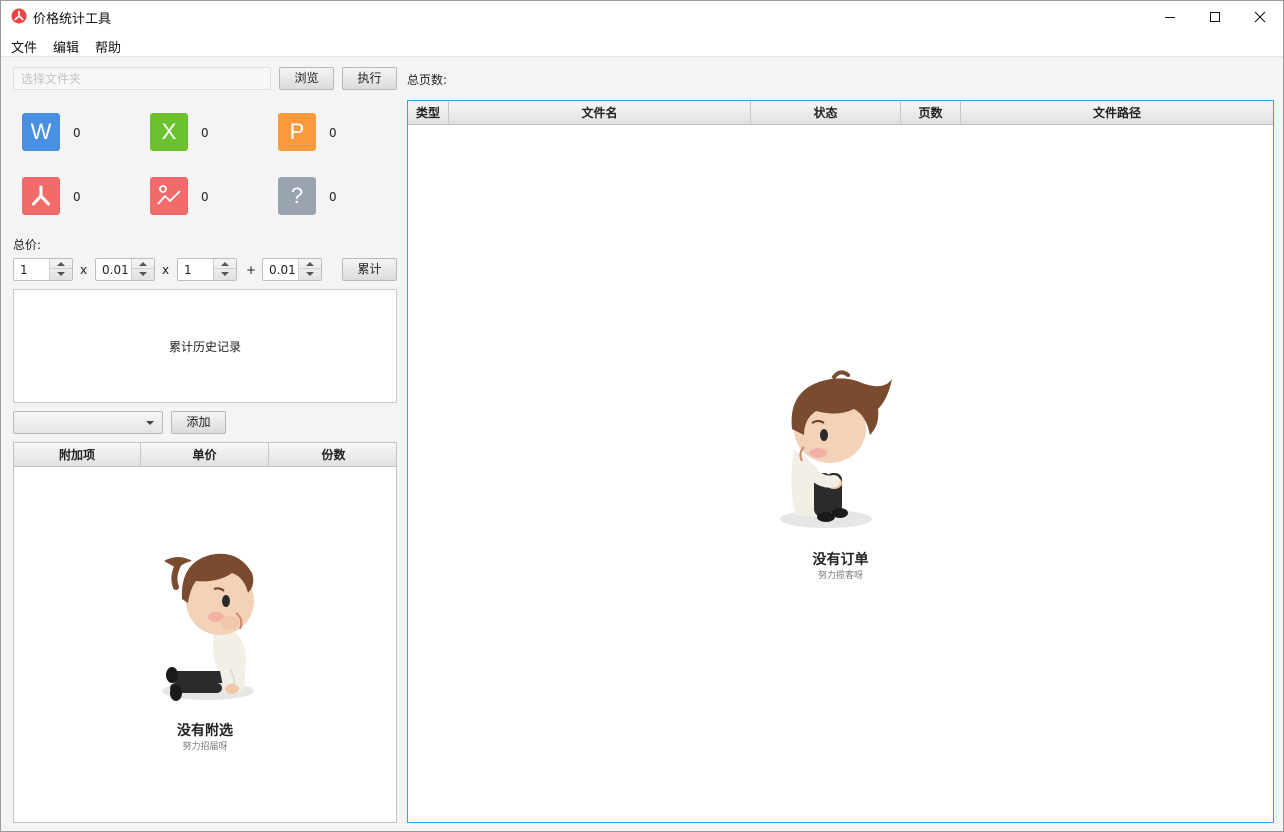 This screenshot has height=832, width=1284. I want to click on window-title: 价格统计工具, so click(72, 19).